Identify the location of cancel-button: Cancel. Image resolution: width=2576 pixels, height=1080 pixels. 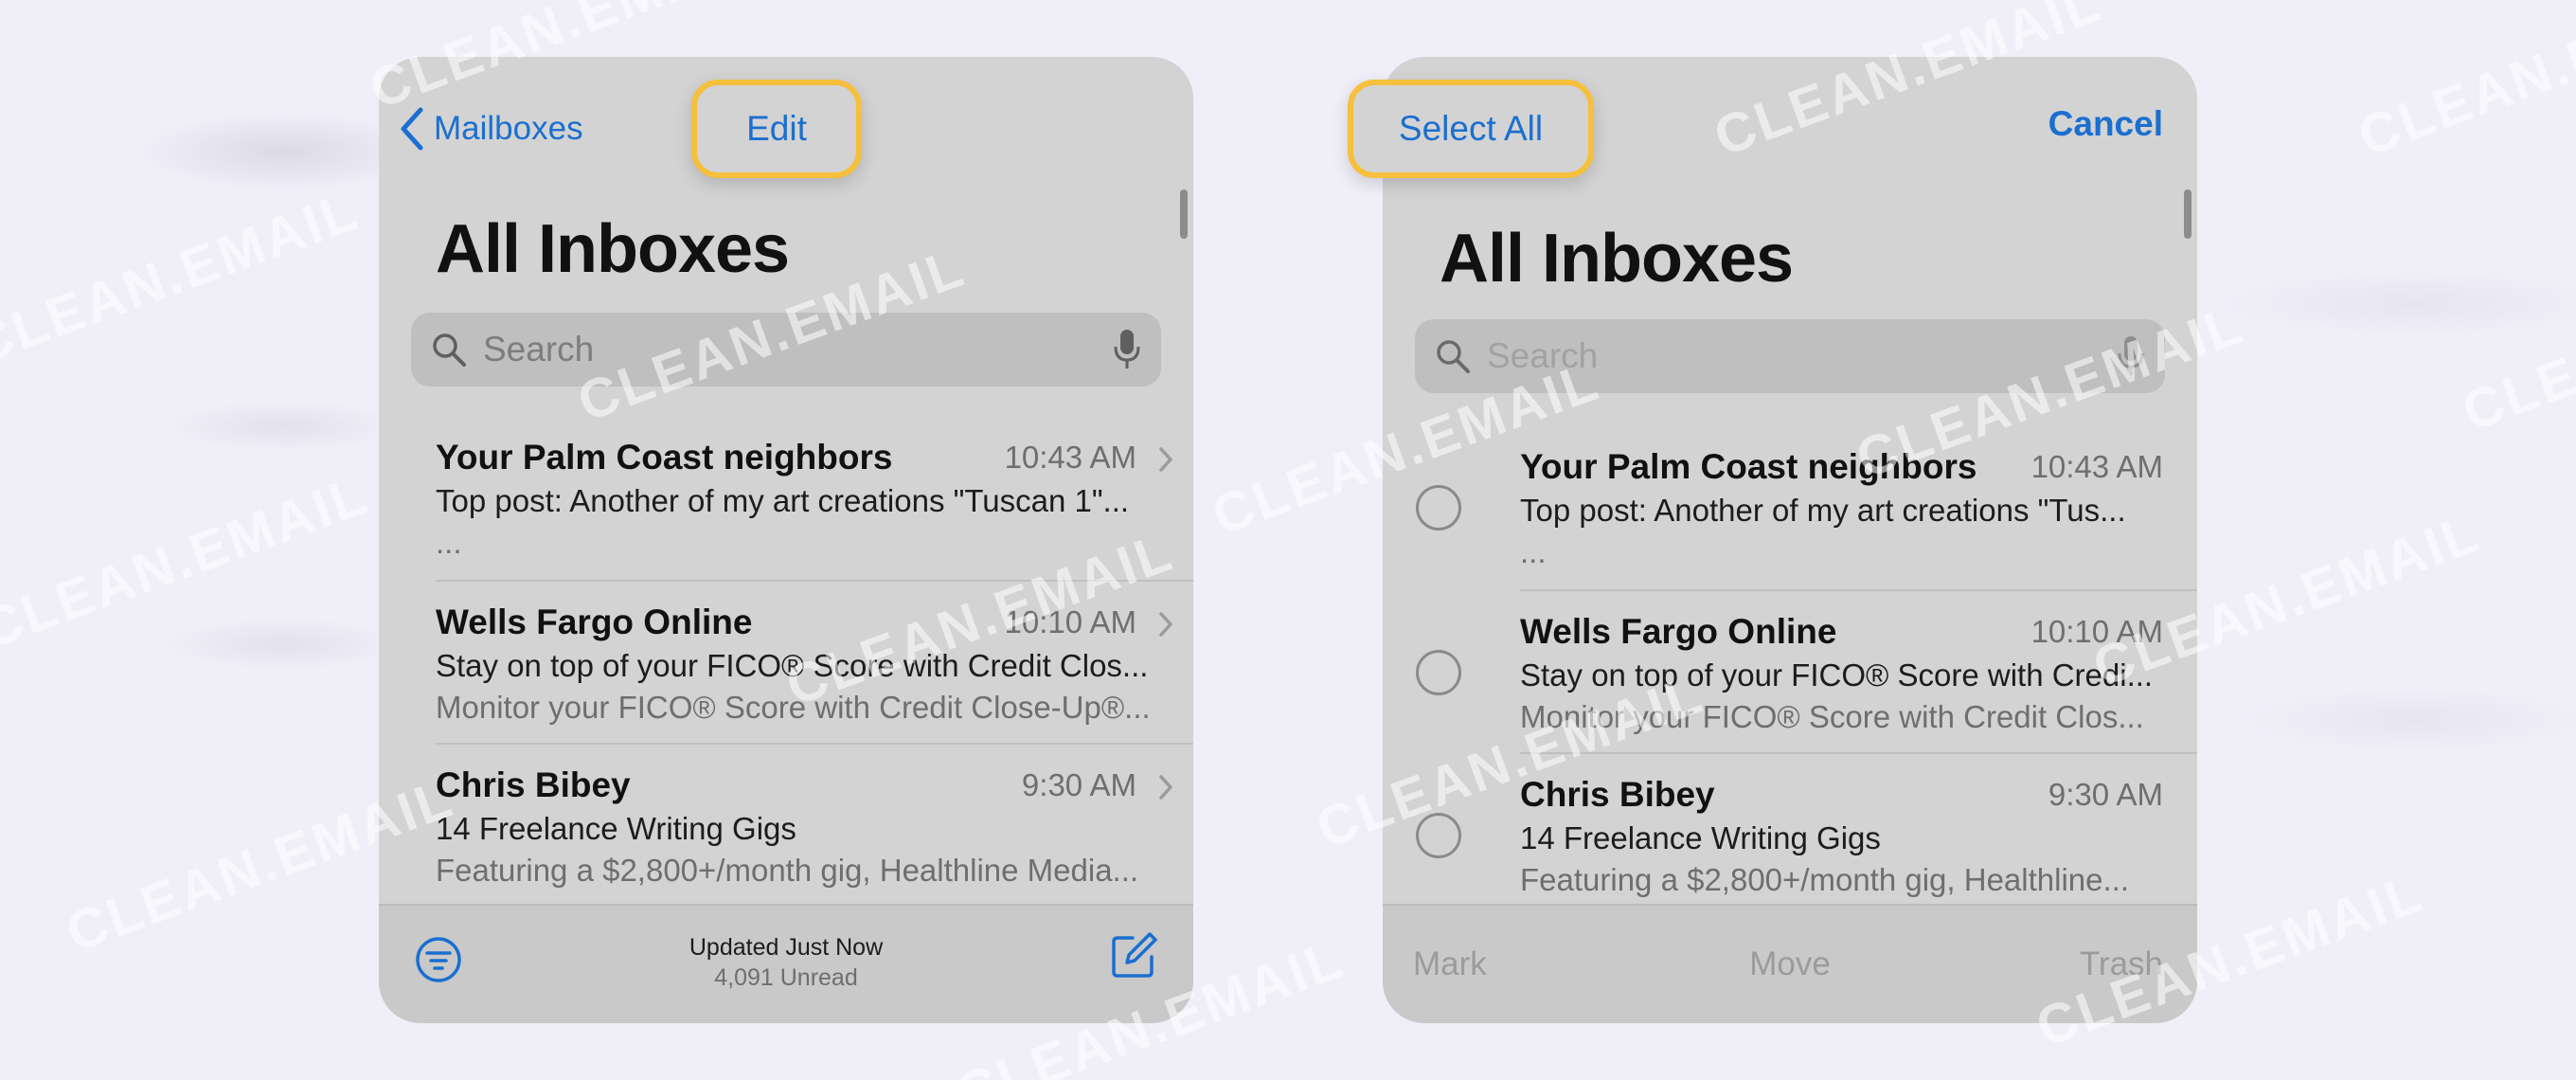
(2105, 124).